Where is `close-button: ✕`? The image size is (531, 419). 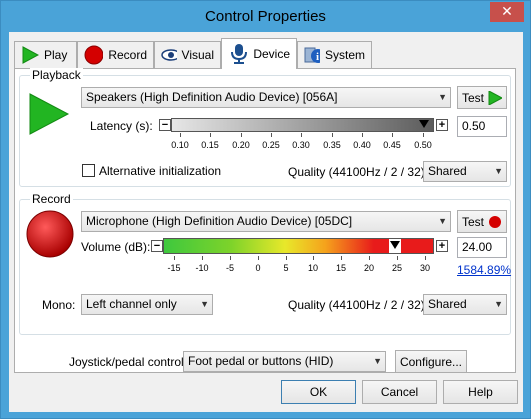
close-button: ✕ is located at coordinates (507, 12).